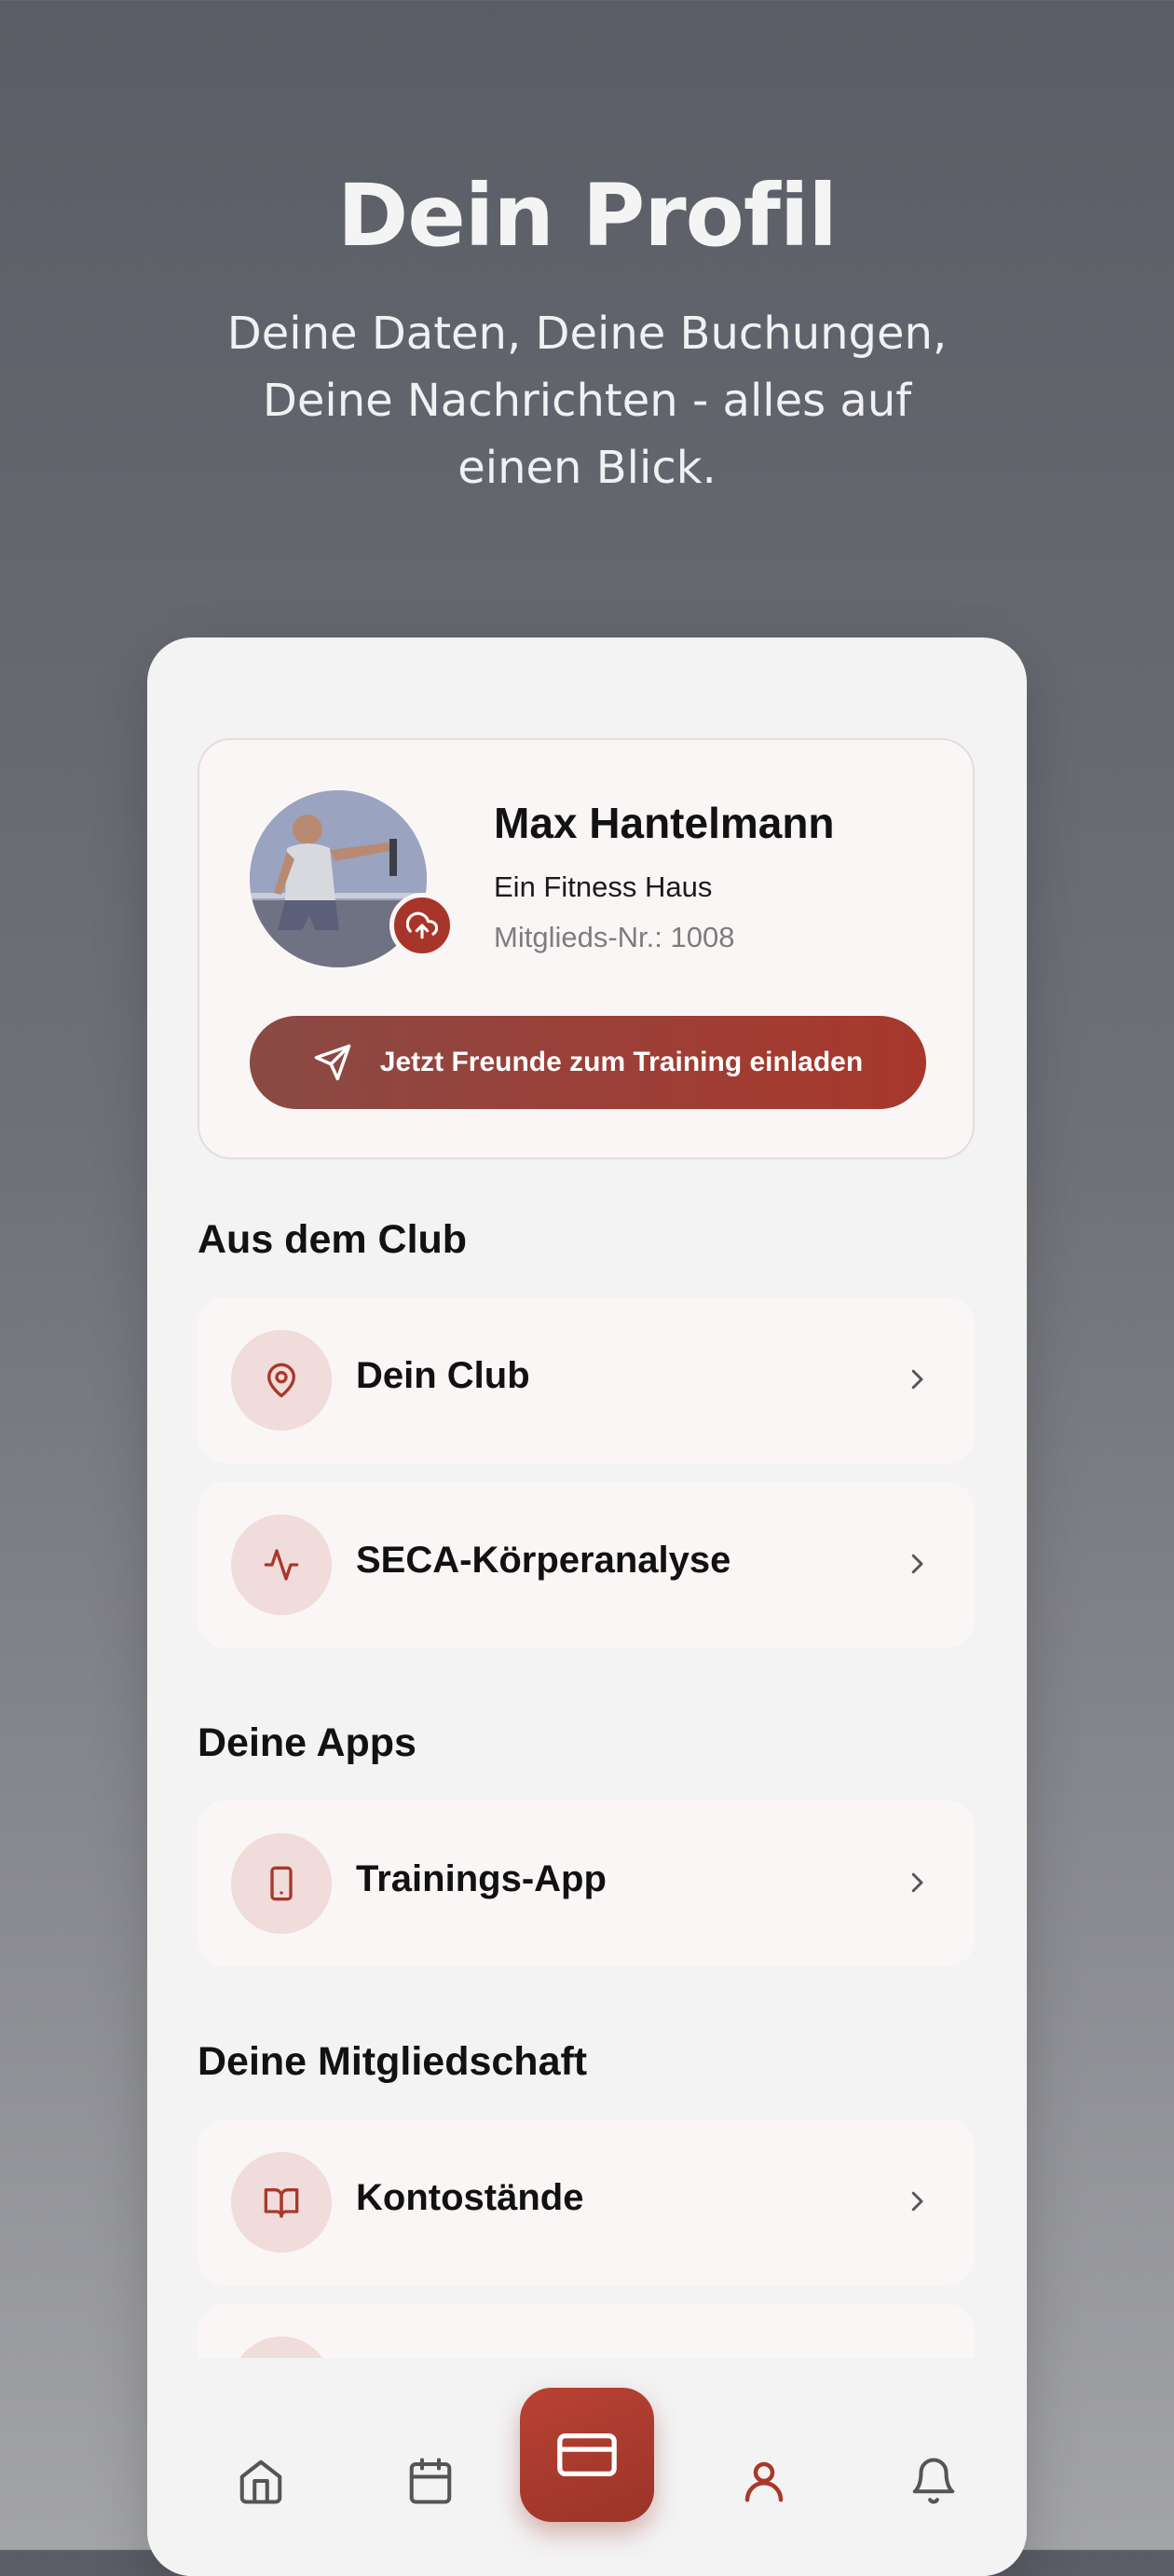  What do you see at coordinates (664, 823) in the screenshot?
I see `profile-name: Max Hantelmann` at bounding box center [664, 823].